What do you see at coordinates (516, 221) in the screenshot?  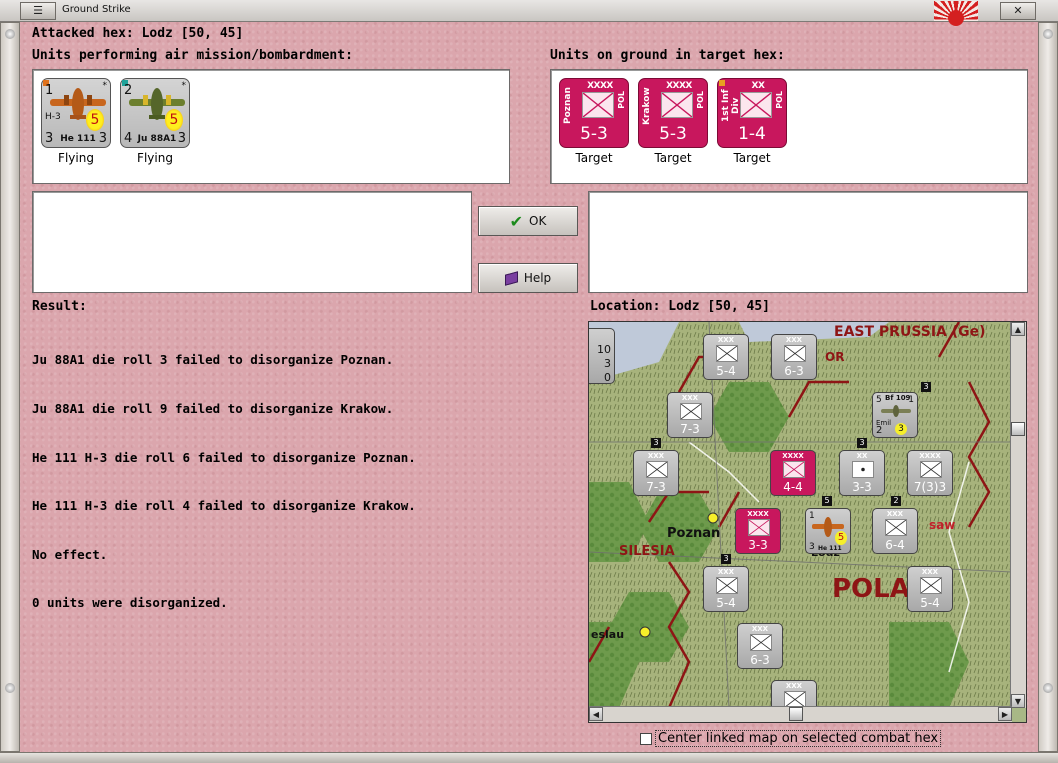 I see `checkmark-icon: ✔` at bounding box center [516, 221].